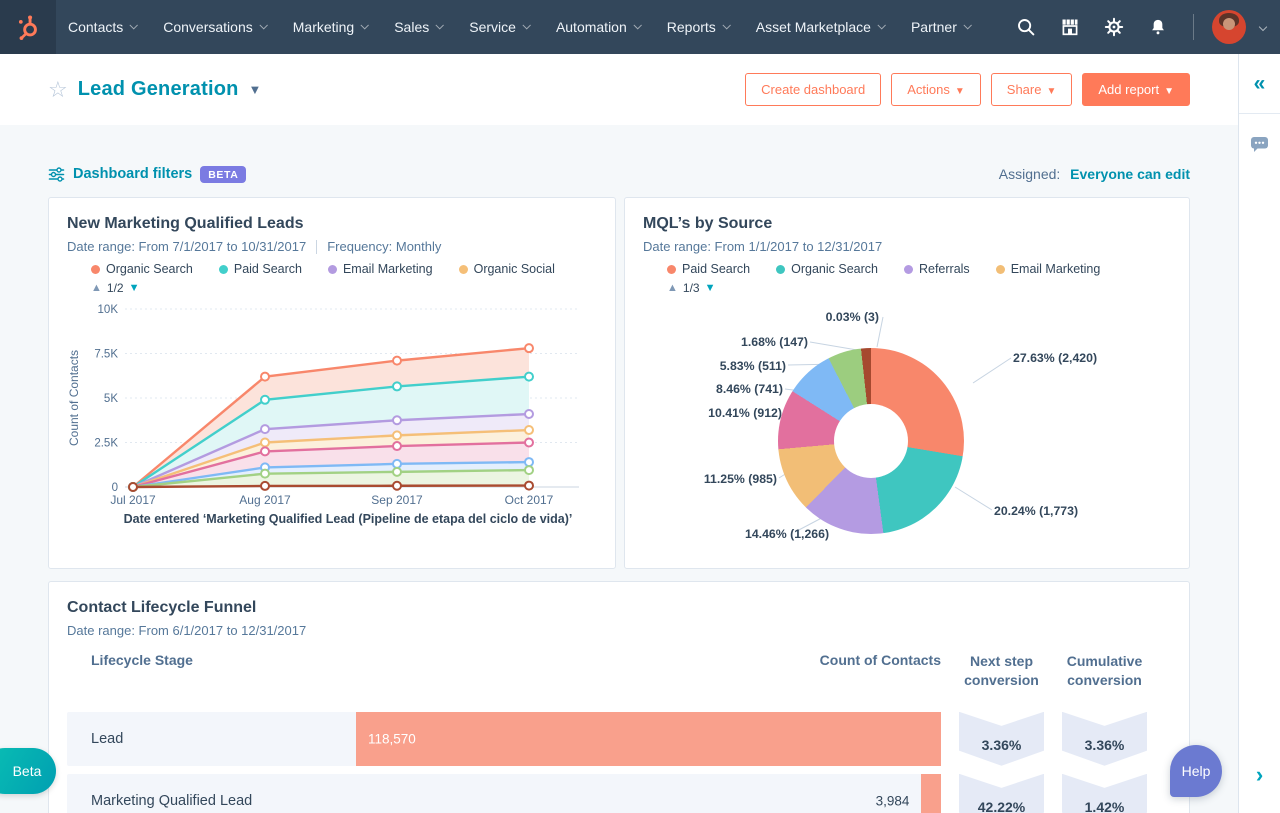 The height and width of the screenshot is (813, 1280). I want to click on notifications-icon, so click(1158, 27).